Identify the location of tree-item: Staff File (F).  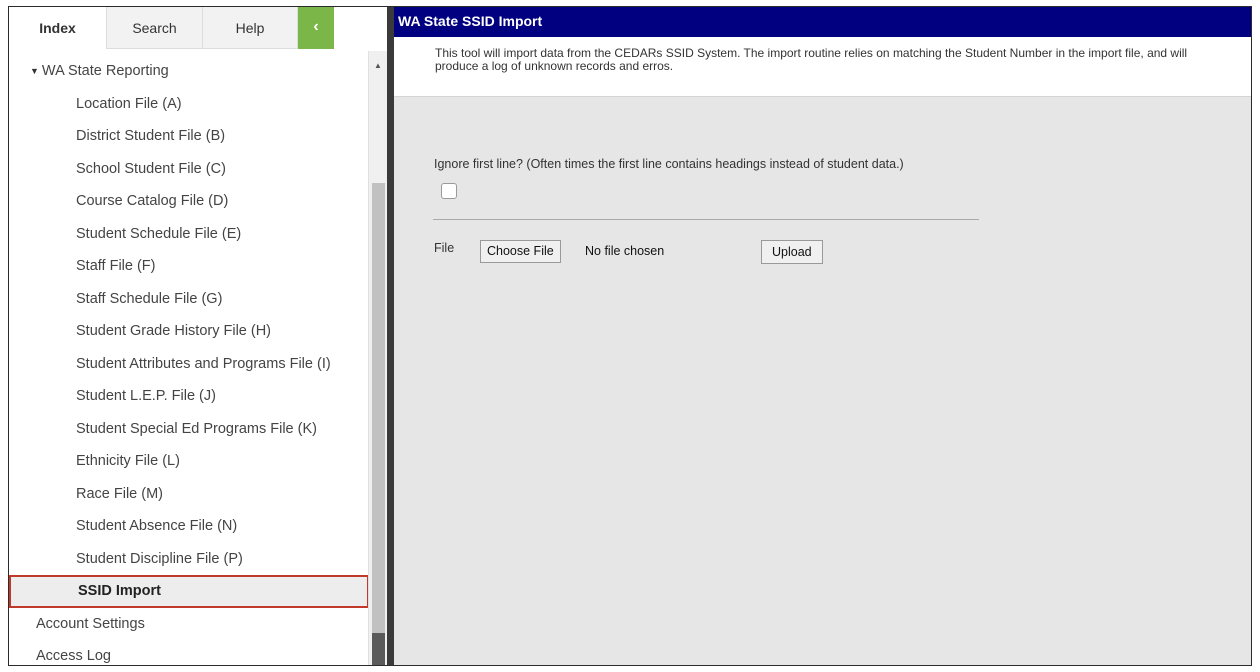
(189, 266).